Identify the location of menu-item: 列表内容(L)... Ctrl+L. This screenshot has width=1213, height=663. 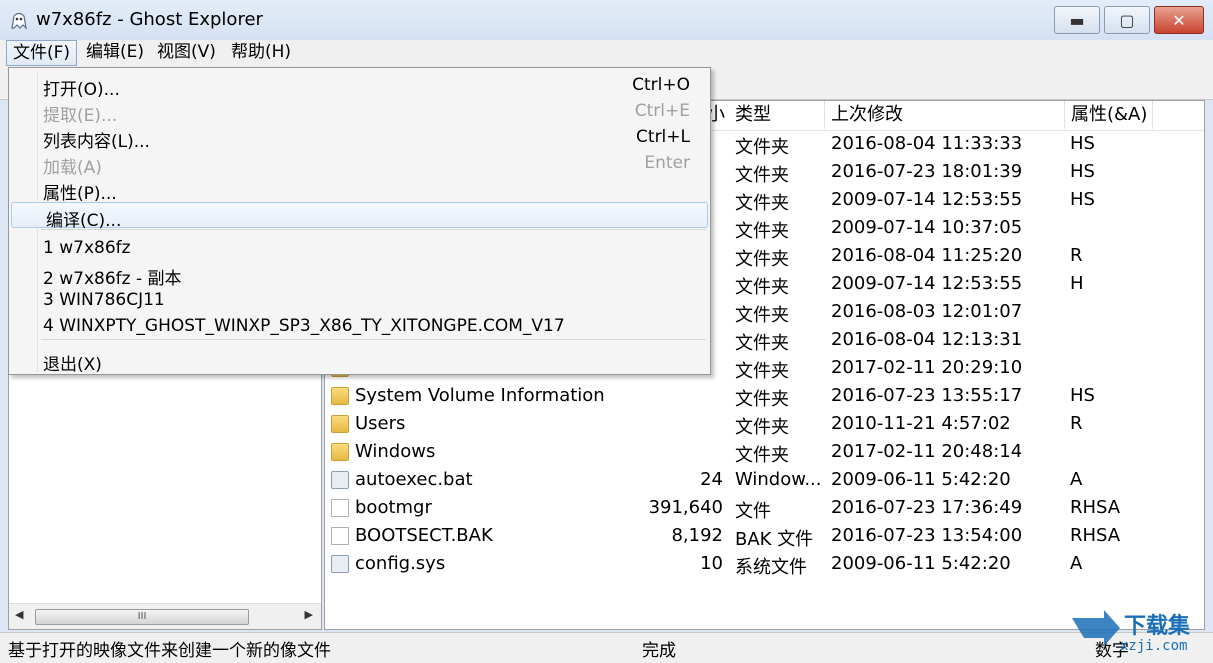
(359, 138).